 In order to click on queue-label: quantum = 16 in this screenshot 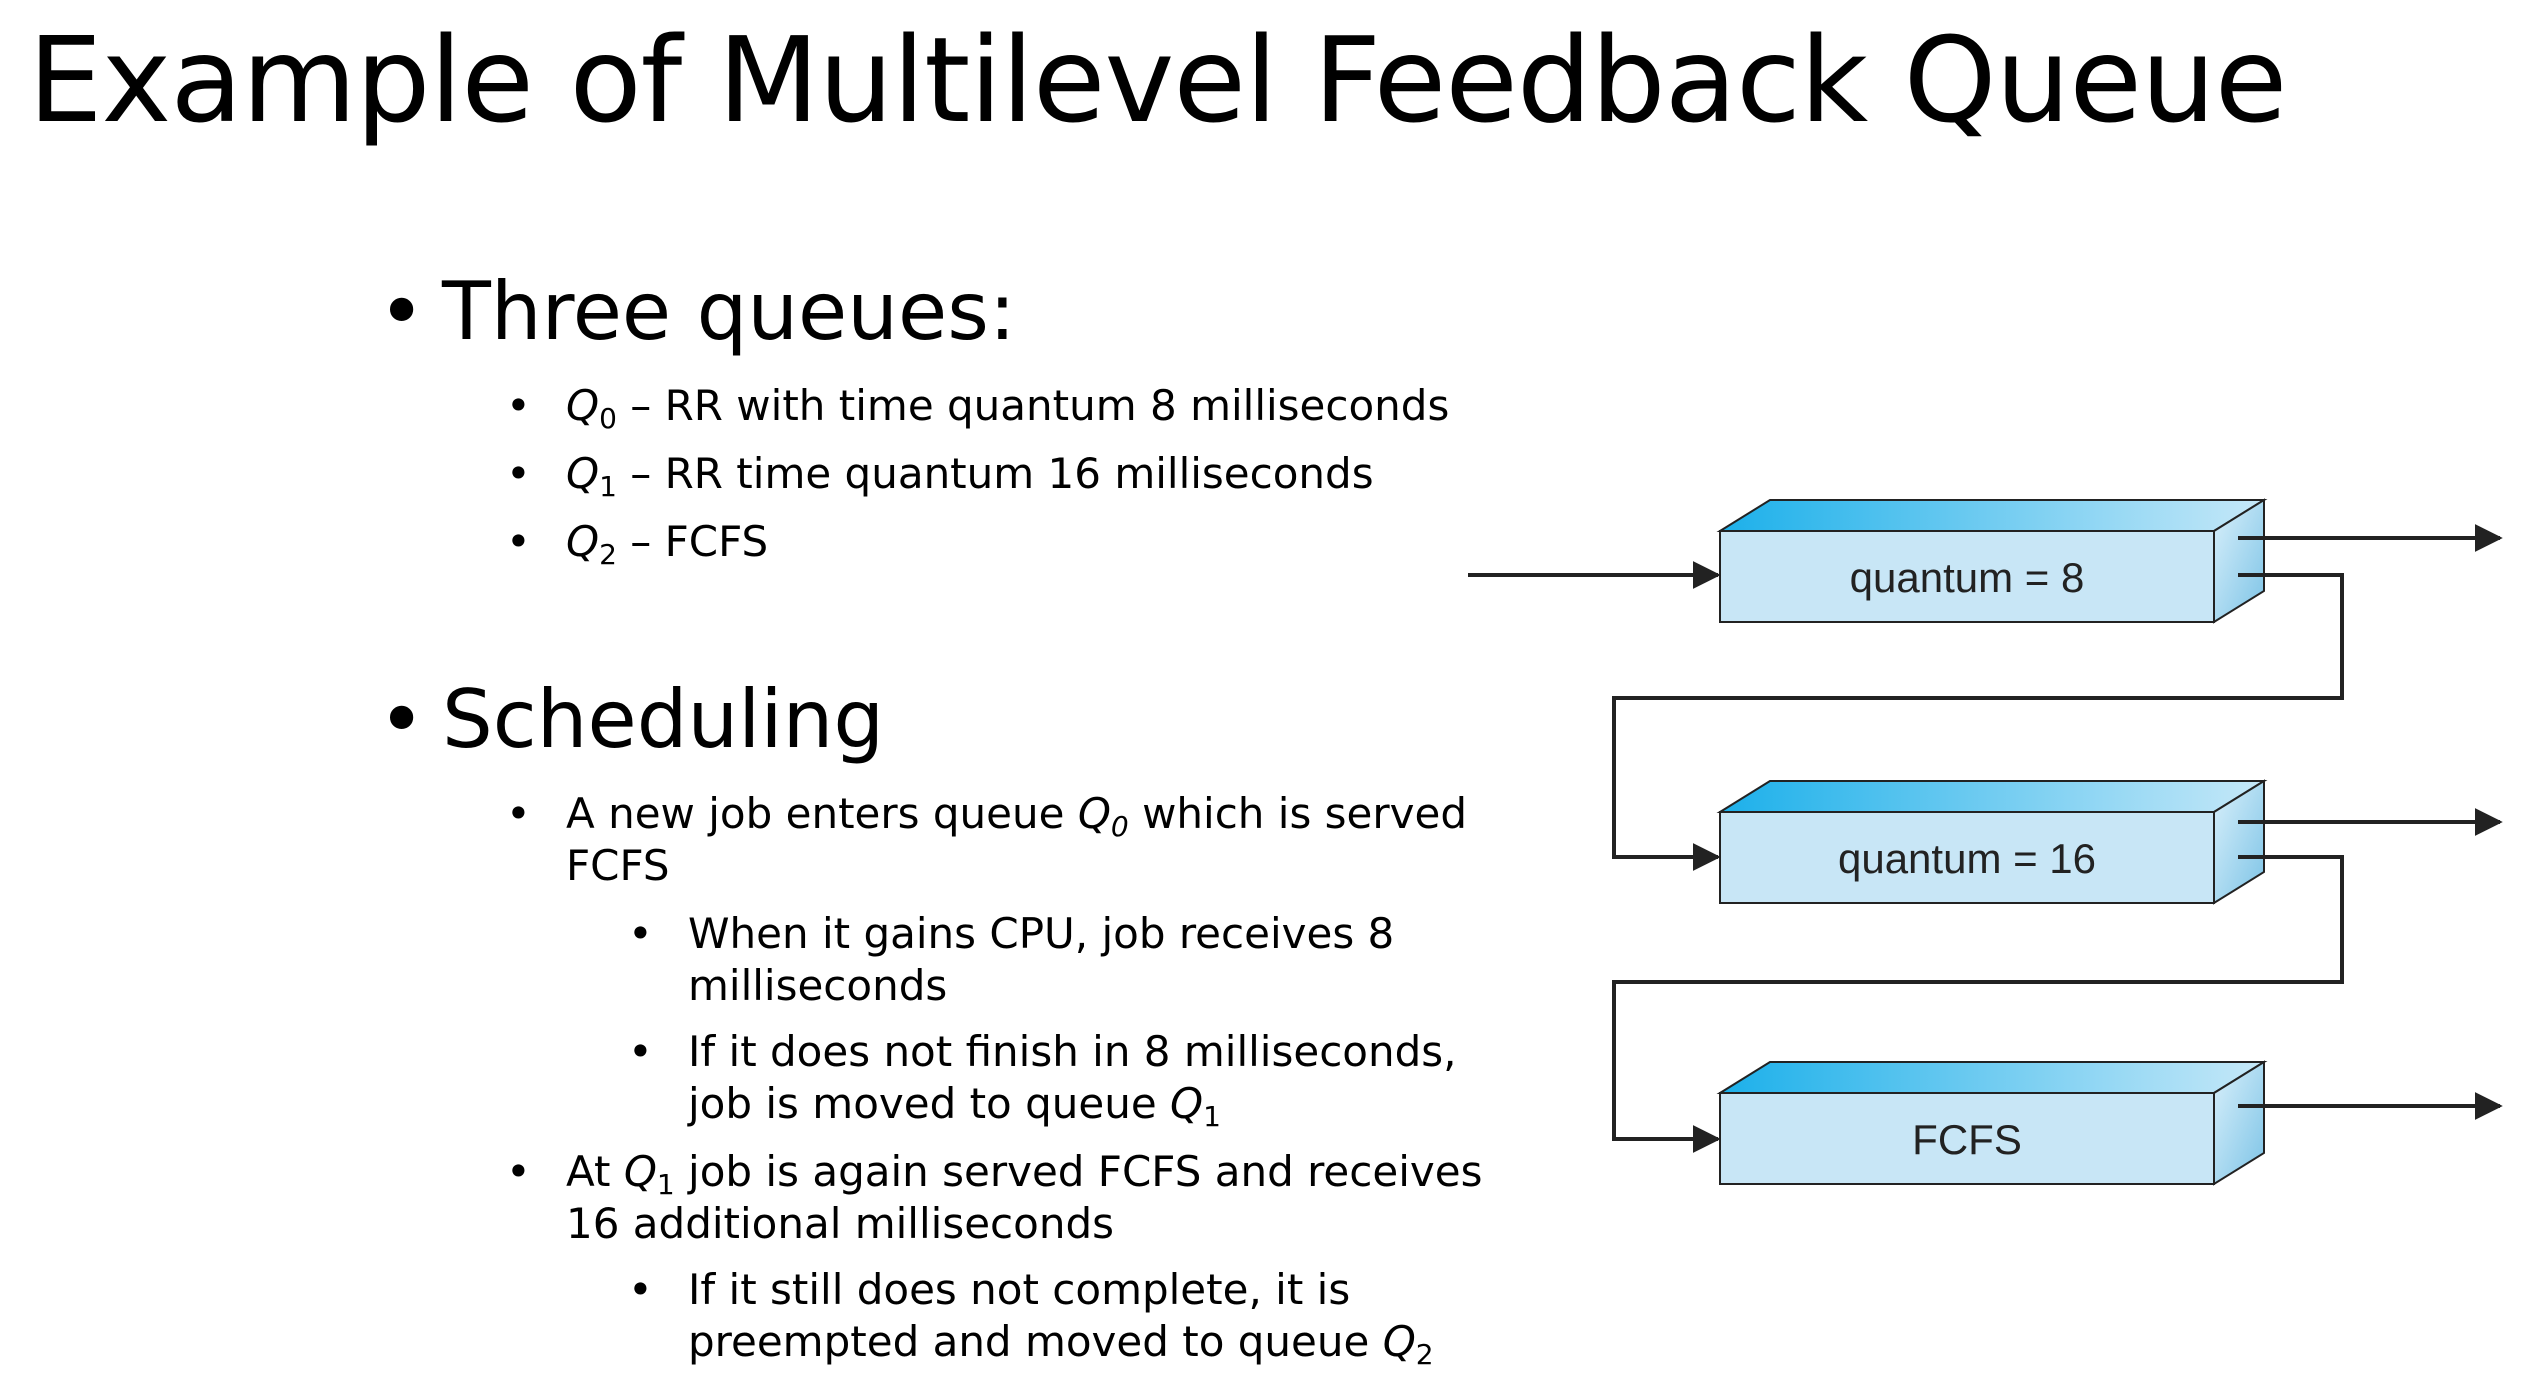, I will do `click(1967, 858)`.